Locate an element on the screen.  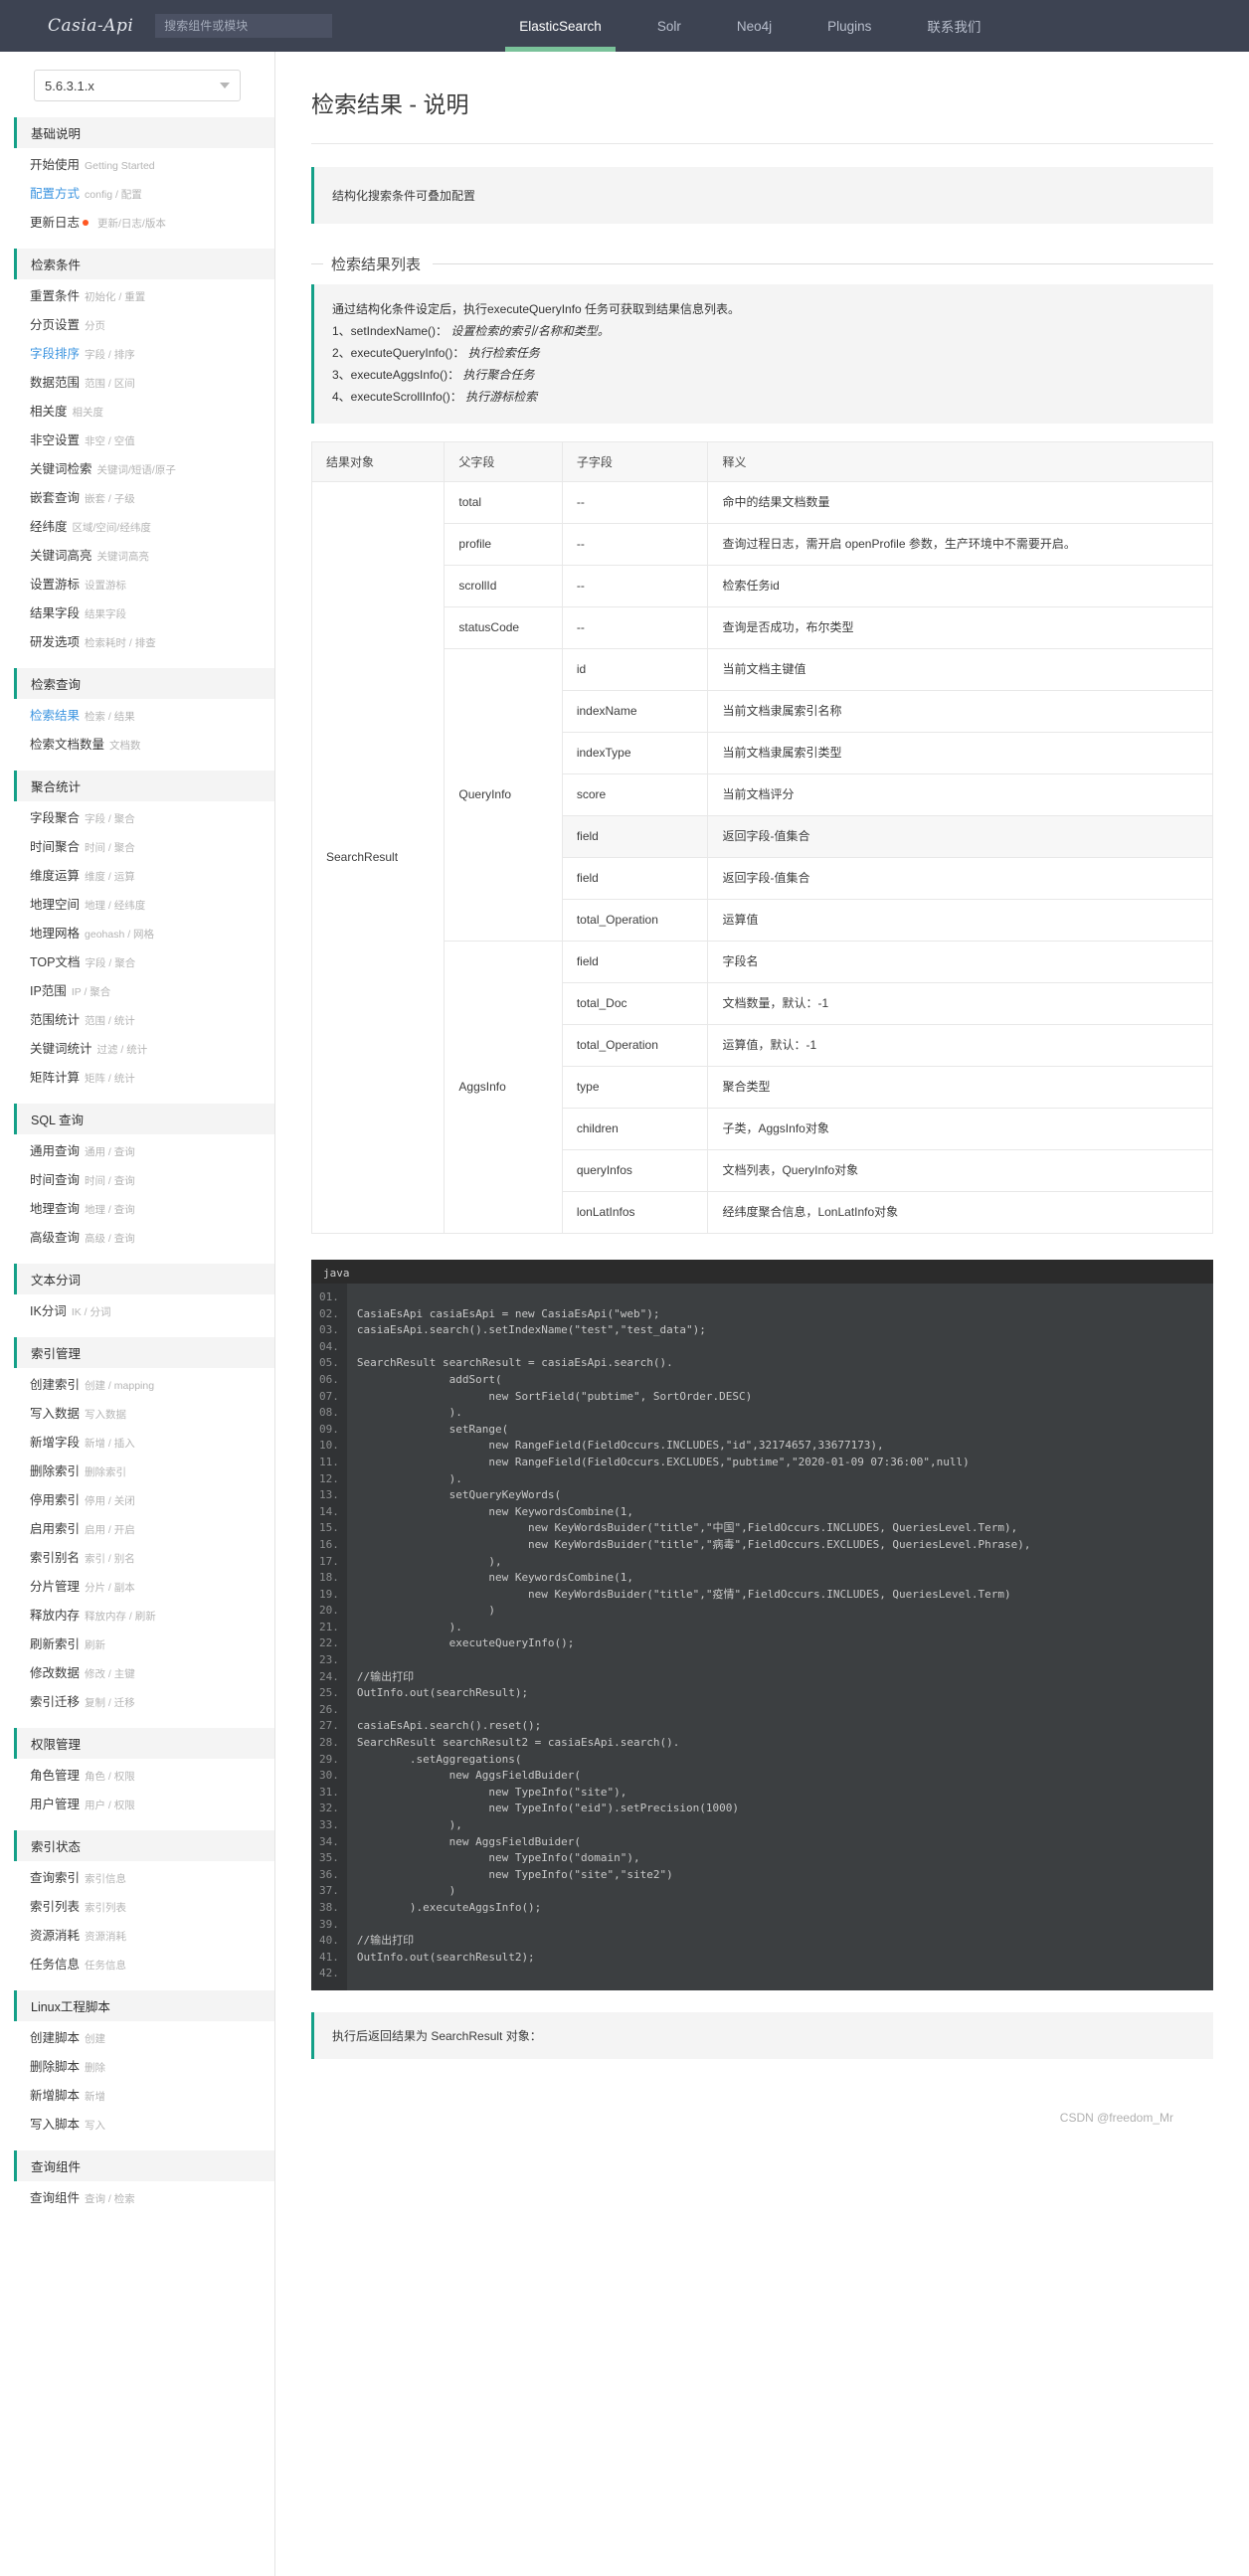
sidebar-group-5: 文本分词 is located at coordinates (144, 1279).